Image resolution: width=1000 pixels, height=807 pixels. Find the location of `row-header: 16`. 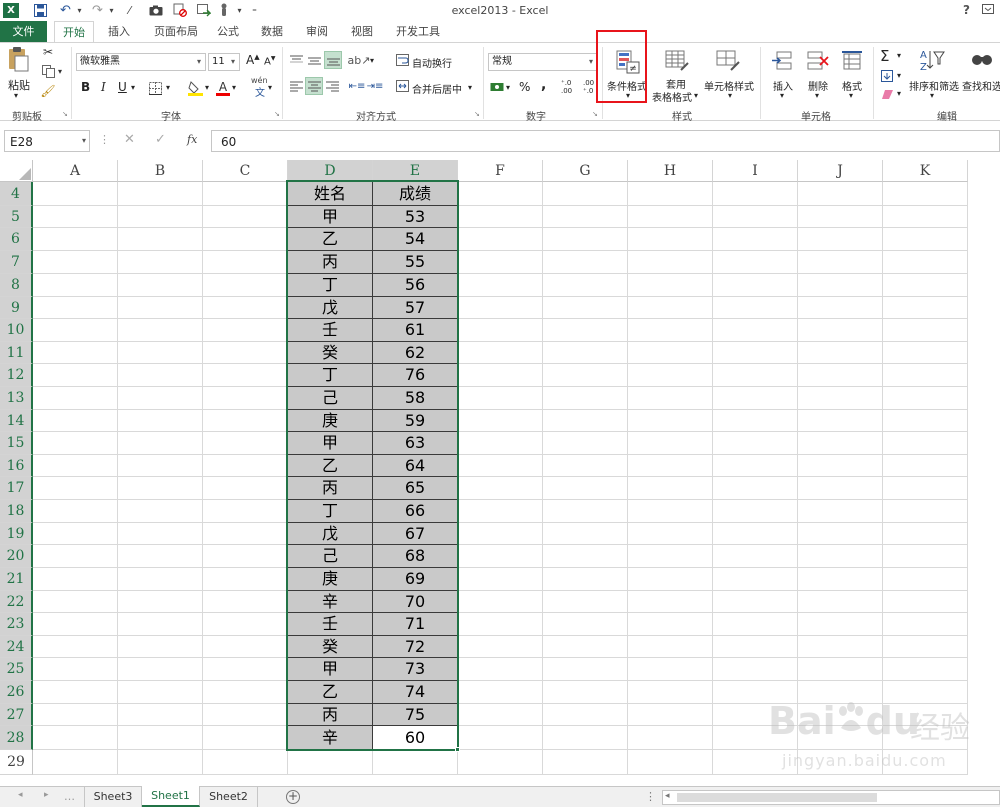

row-header: 16 is located at coordinates (16, 466).